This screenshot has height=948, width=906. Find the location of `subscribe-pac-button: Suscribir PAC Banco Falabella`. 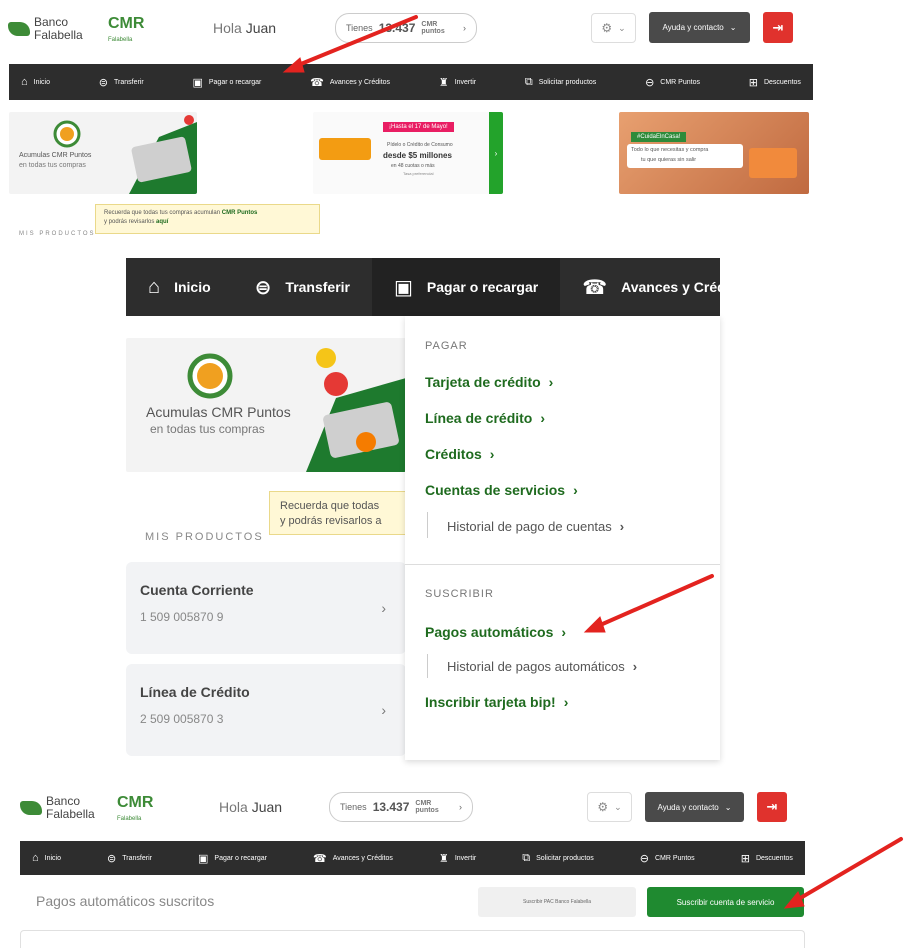

subscribe-pac-button: Suscribir PAC Banco Falabella is located at coordinates (557, 902).